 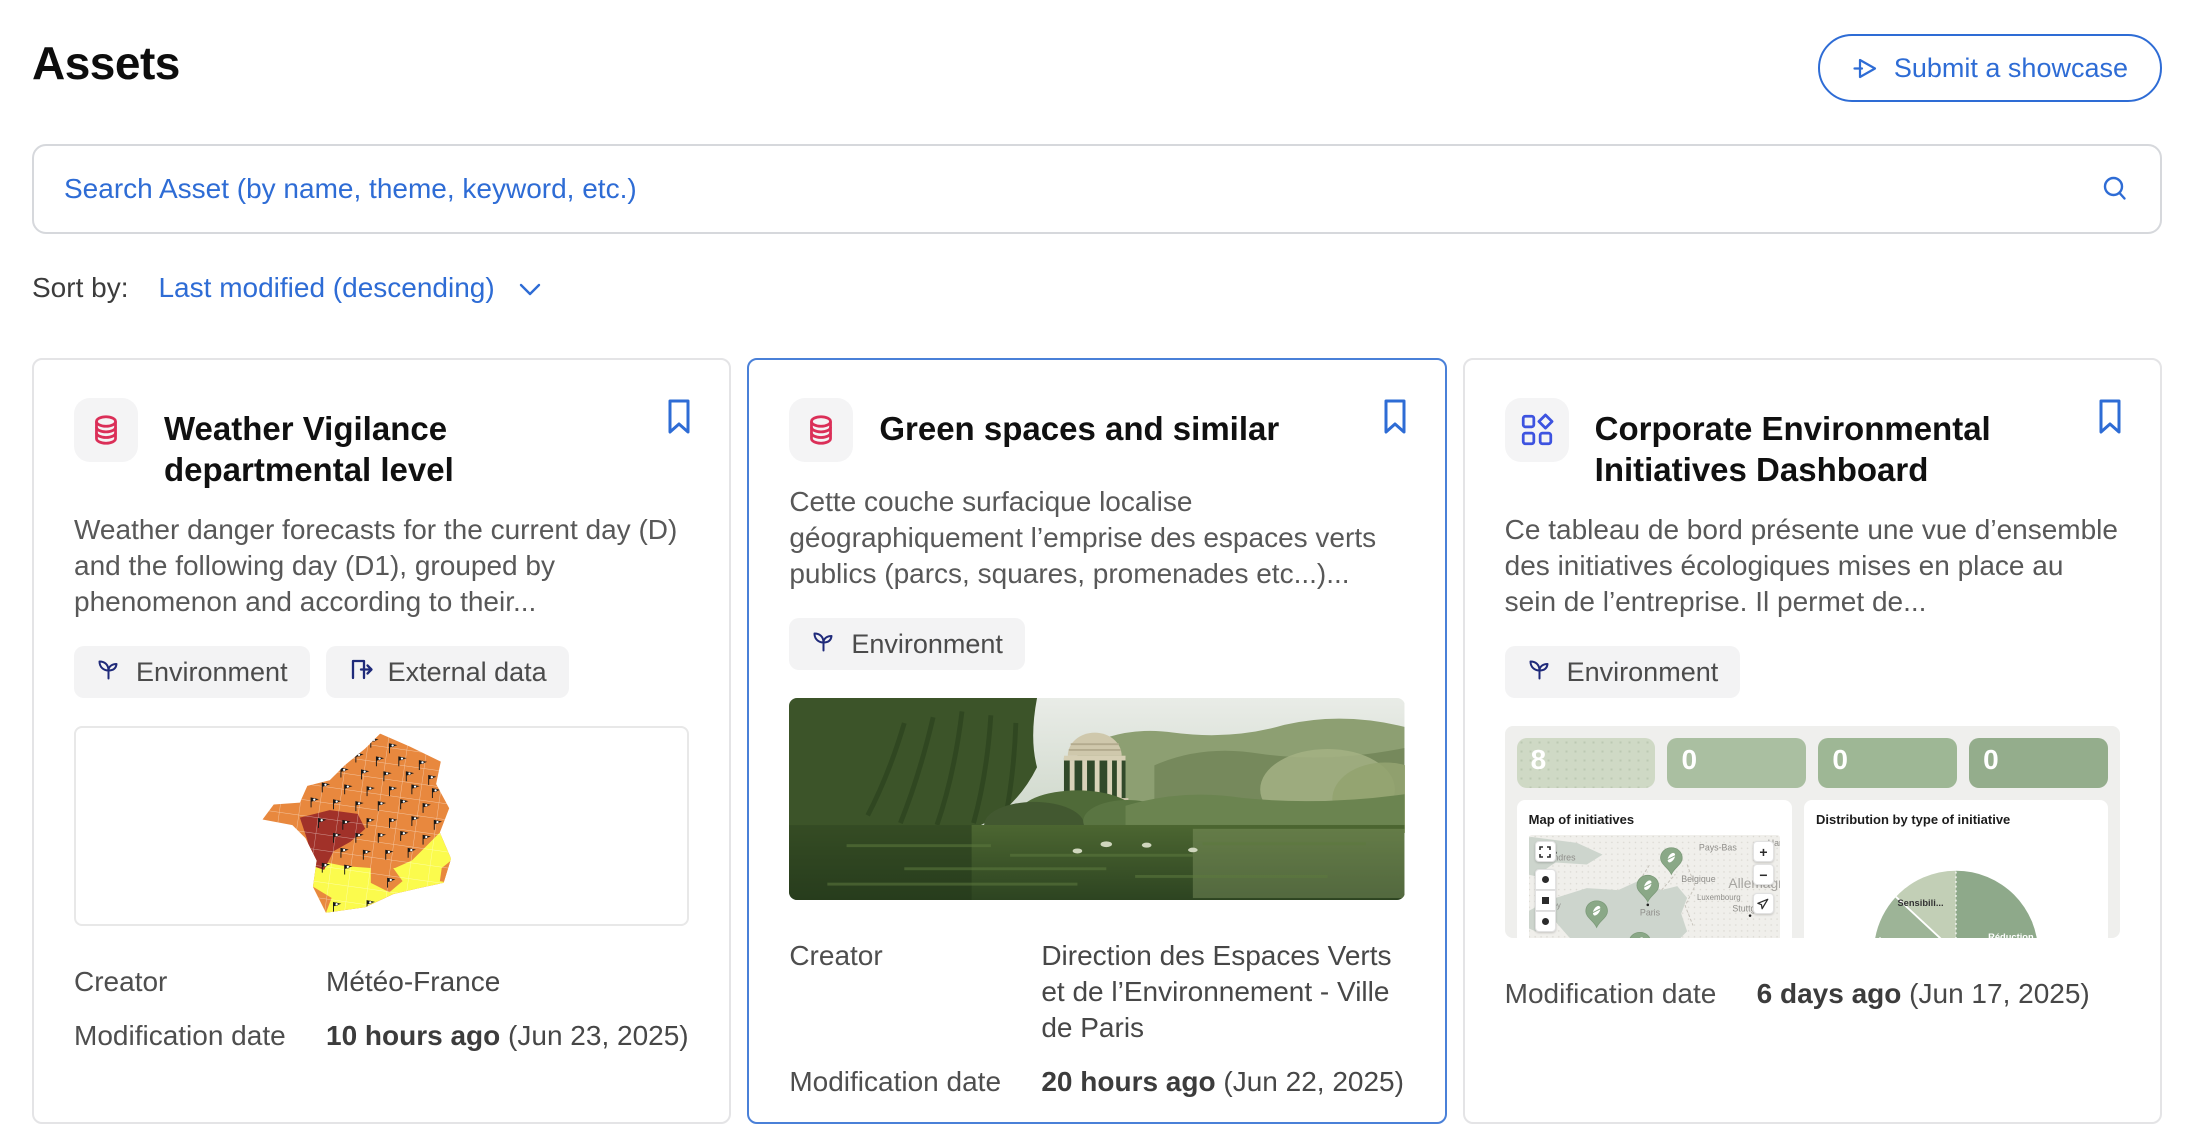 What do you see at coordinates (1082, 189) in the screenshot?
I see `search-input` at bounding box center [1082, 189].